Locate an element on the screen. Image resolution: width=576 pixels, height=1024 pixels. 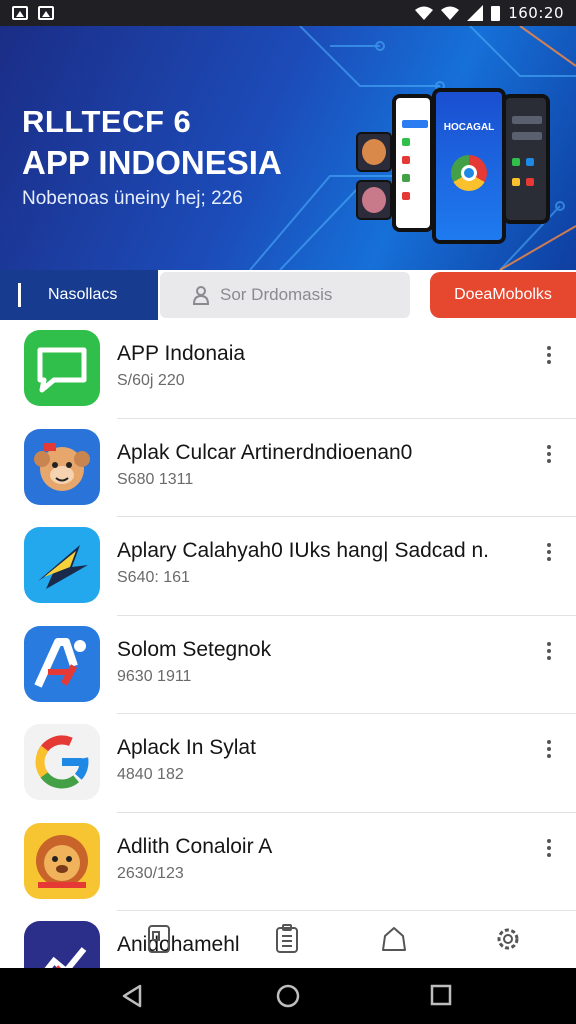
app-meta: S/60j 220 is located at coordinates (151, 380).